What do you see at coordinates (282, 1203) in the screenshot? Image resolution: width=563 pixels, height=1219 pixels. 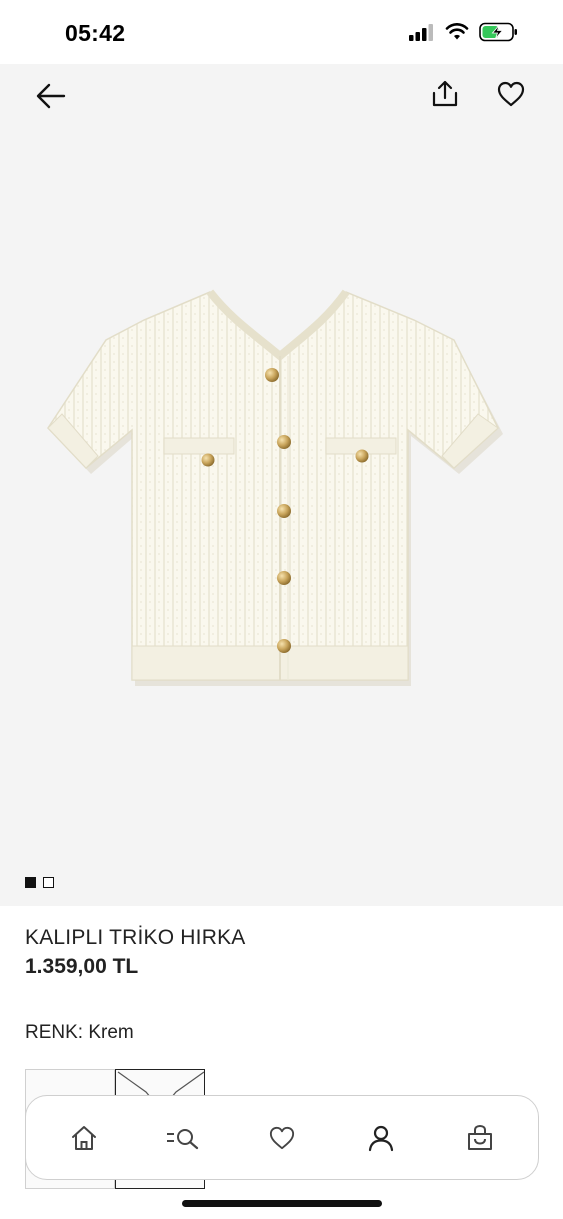 I see `home-indicator` at bounding box center [282, 1203].